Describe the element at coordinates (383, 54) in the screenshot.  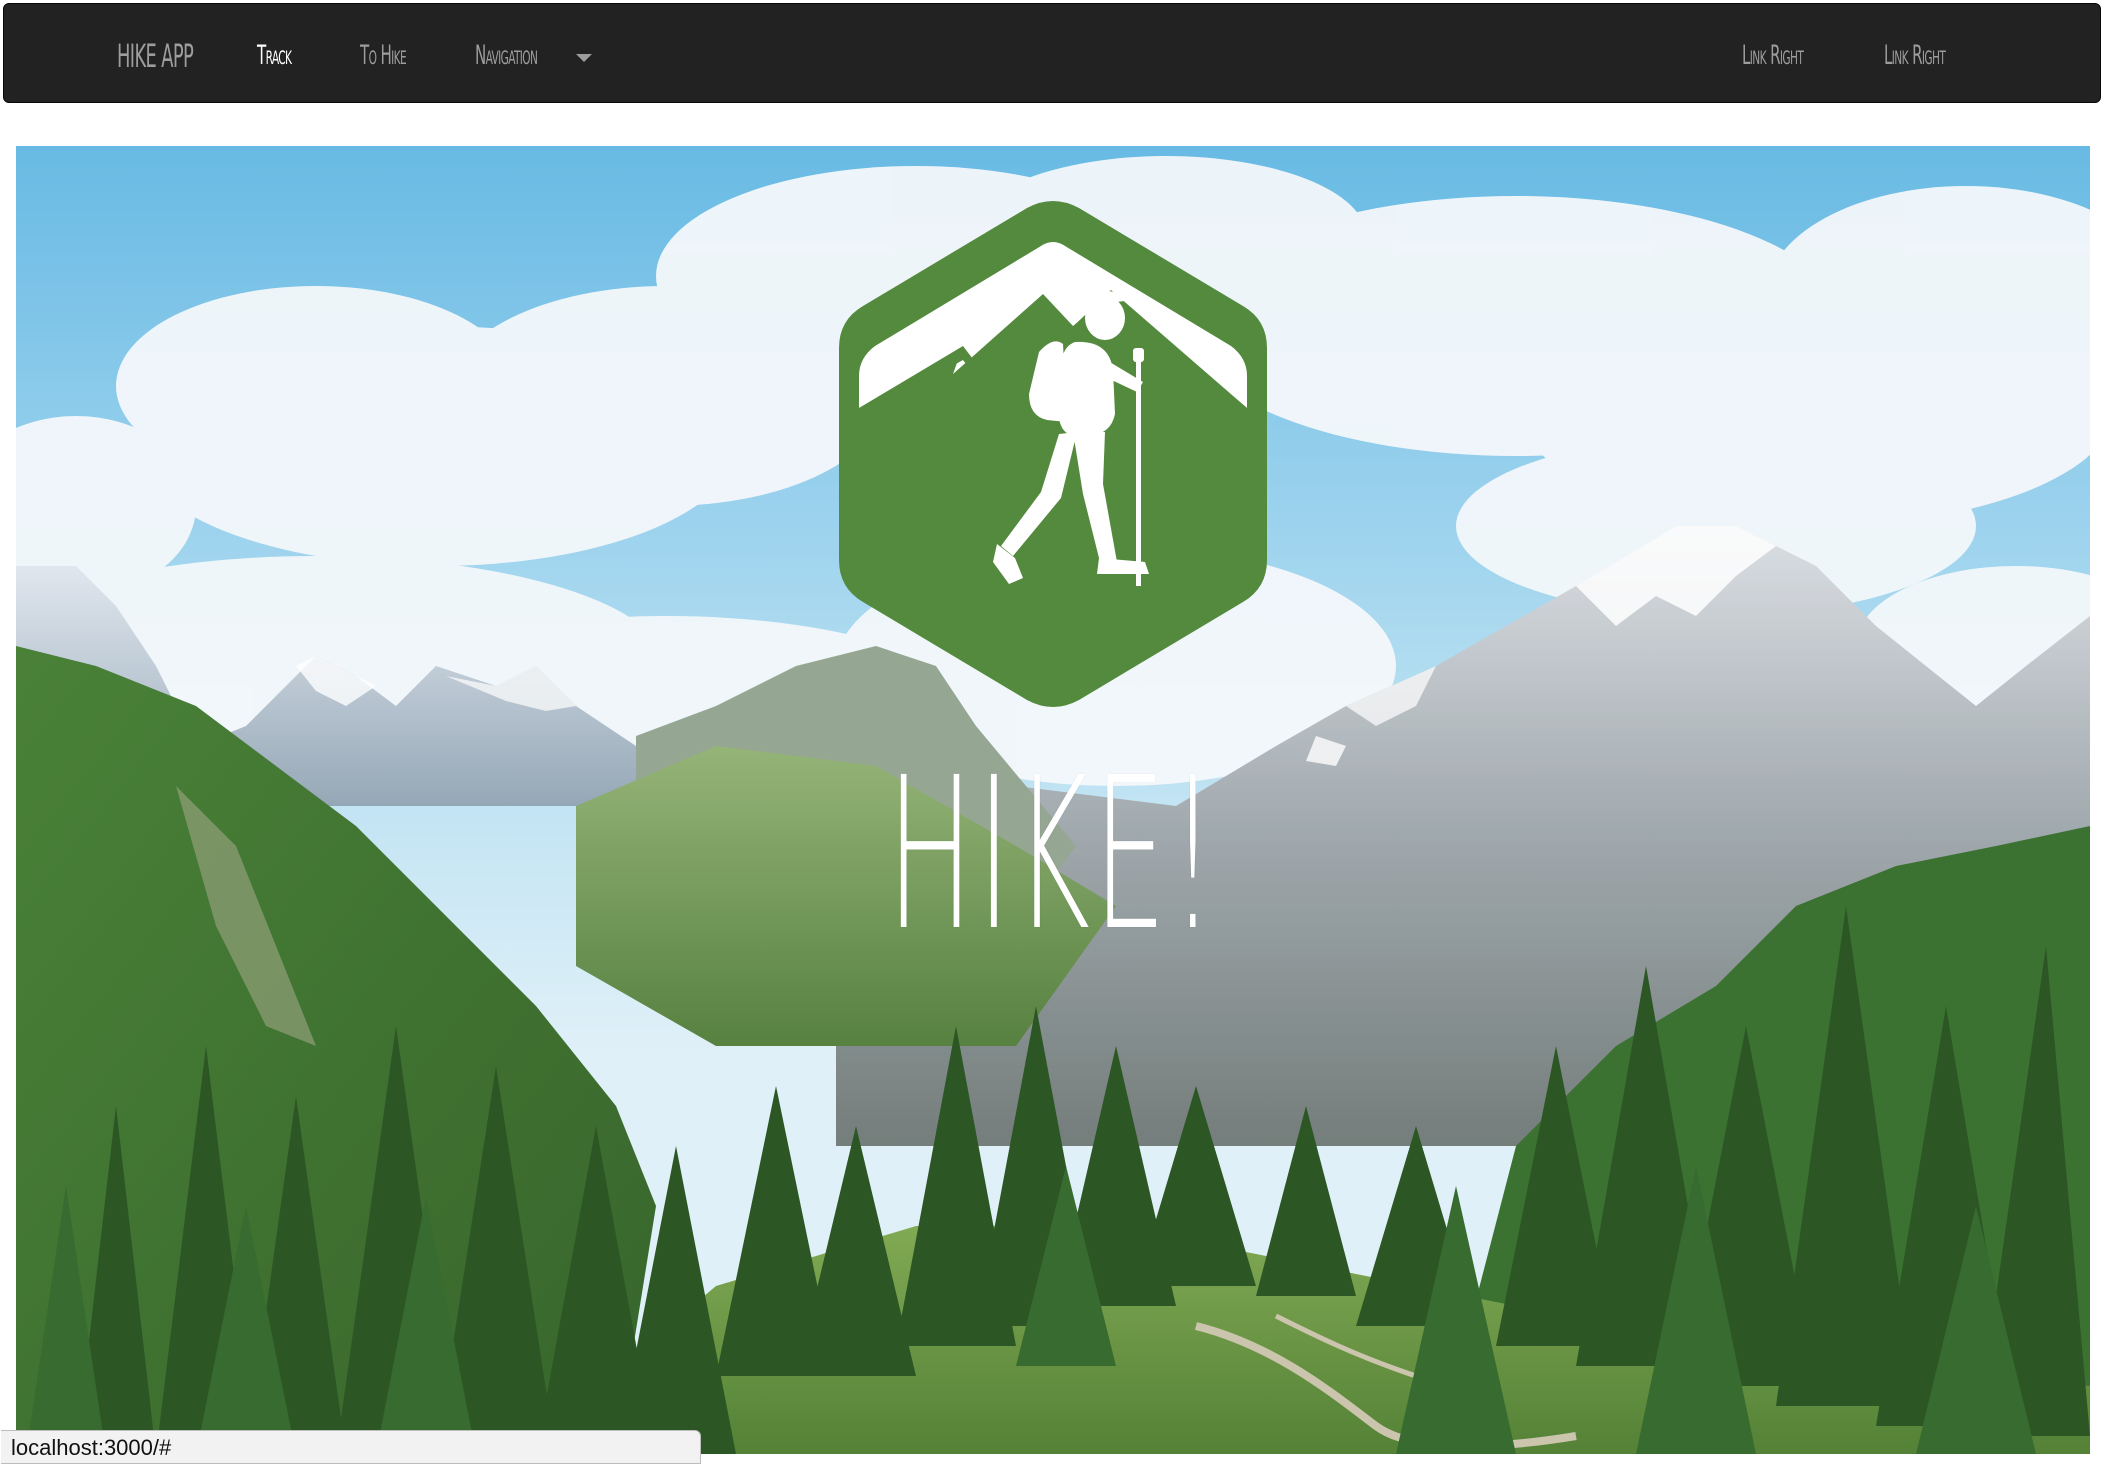
I see `nav-item-to-hike: To Hike` at that location.